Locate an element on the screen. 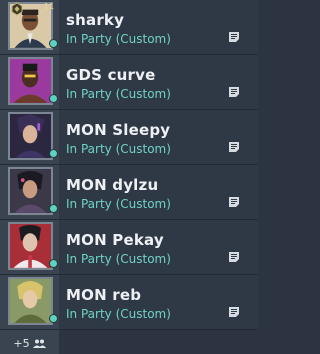 The width and height of the screenshot is (320, 354). more-count: +5 is located at coordinates (21, 343).